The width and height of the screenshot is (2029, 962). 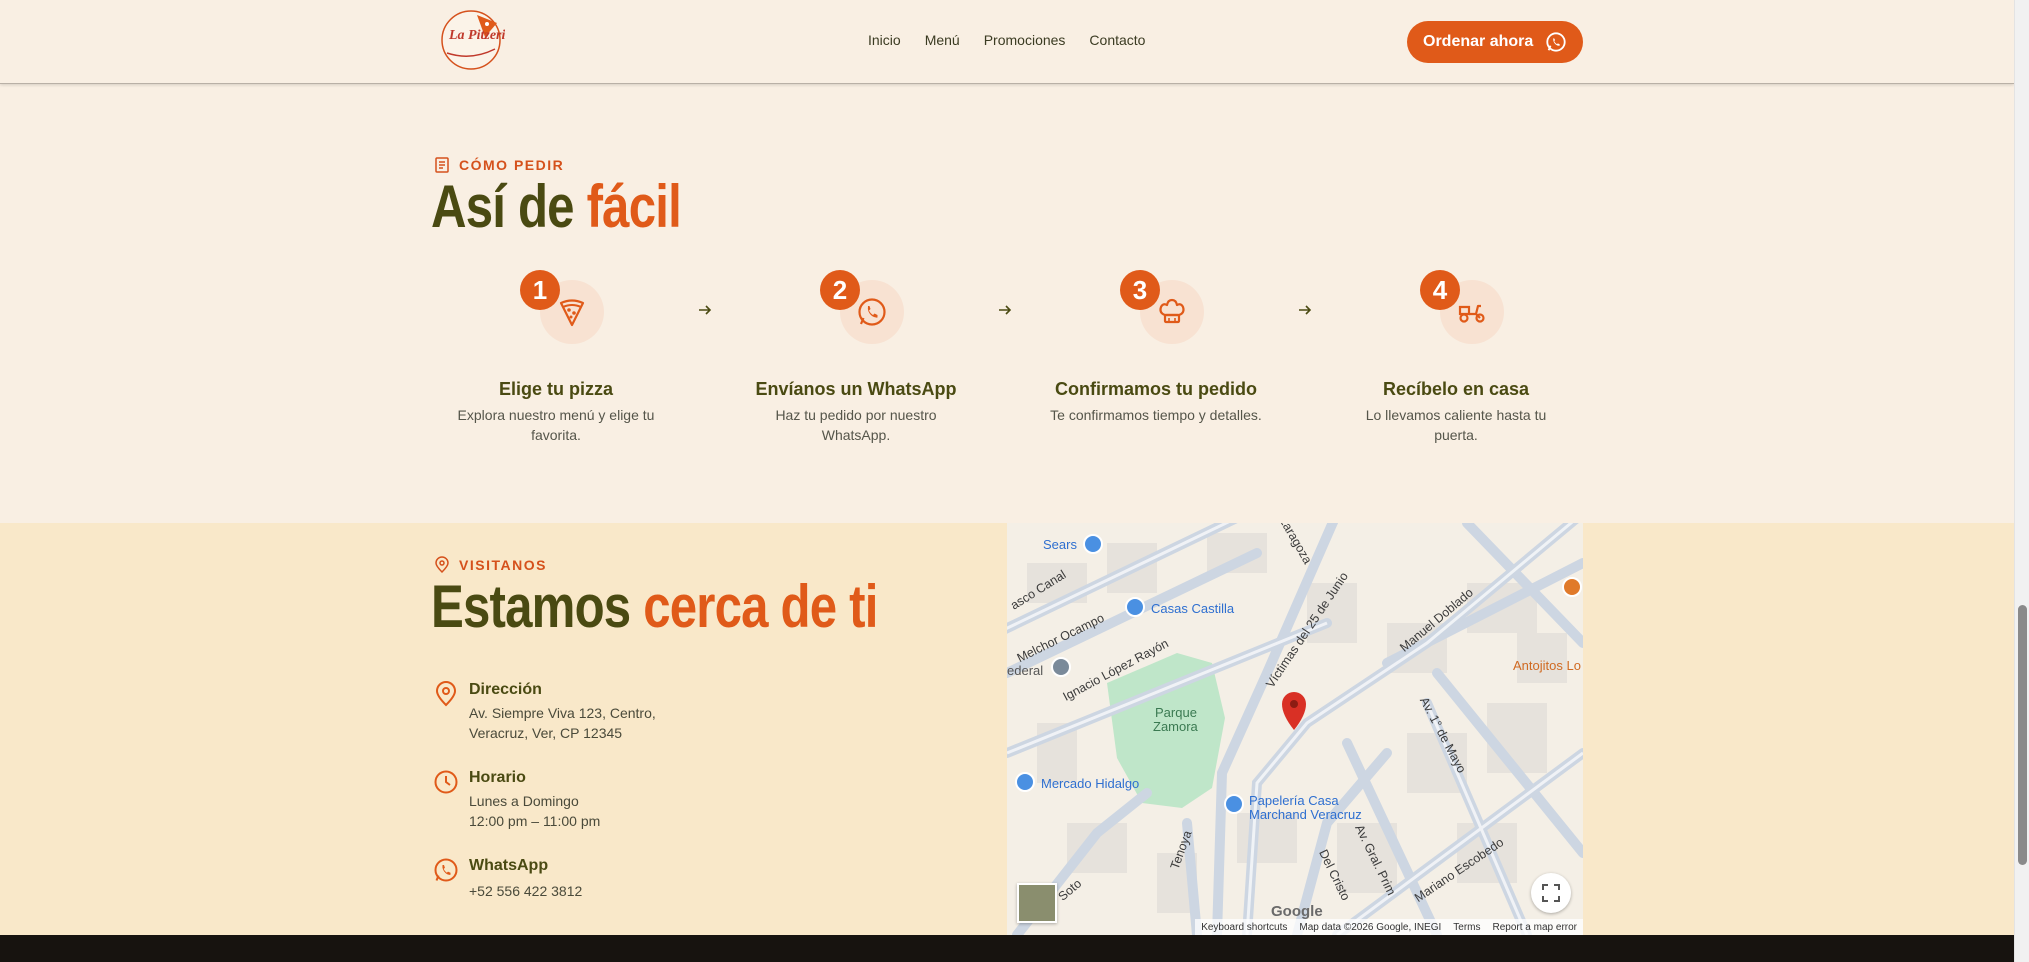 What do you see at coordinates (1294, 711) in the screenshot?
I see `location-marker-icon` at bounding box center [1294, 711].